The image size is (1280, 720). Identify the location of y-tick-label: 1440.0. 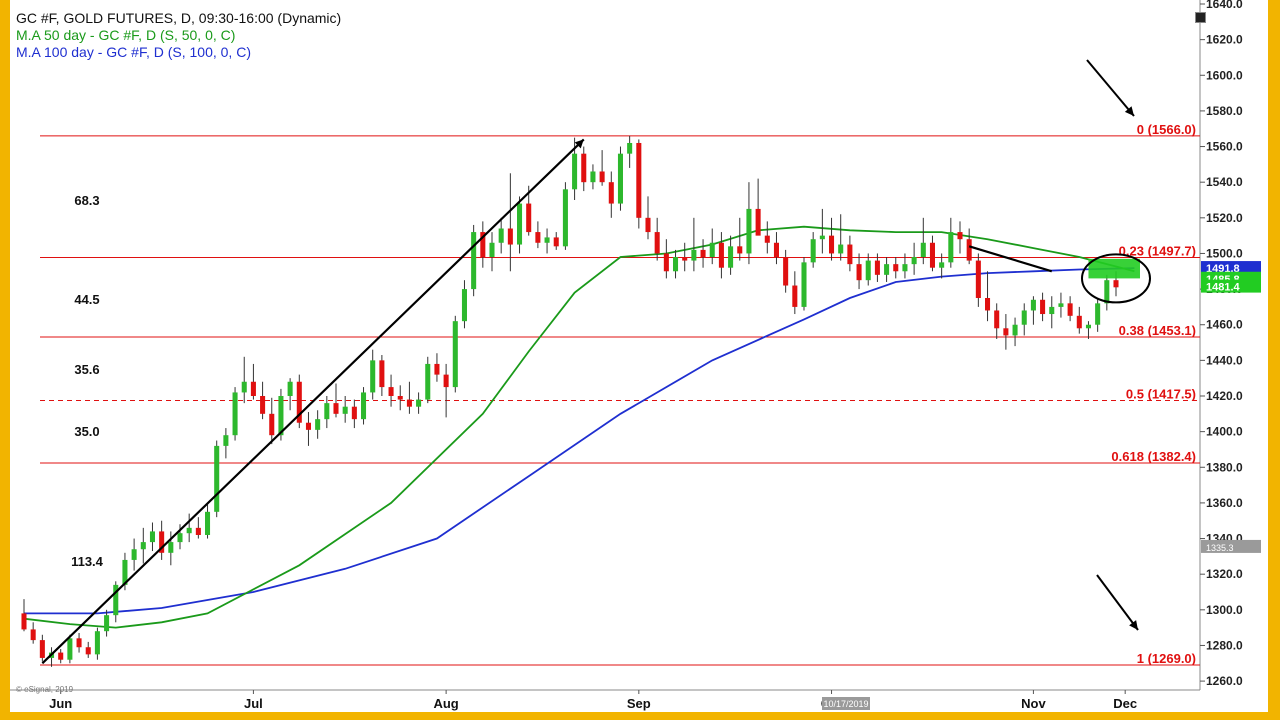
(1224, 360).